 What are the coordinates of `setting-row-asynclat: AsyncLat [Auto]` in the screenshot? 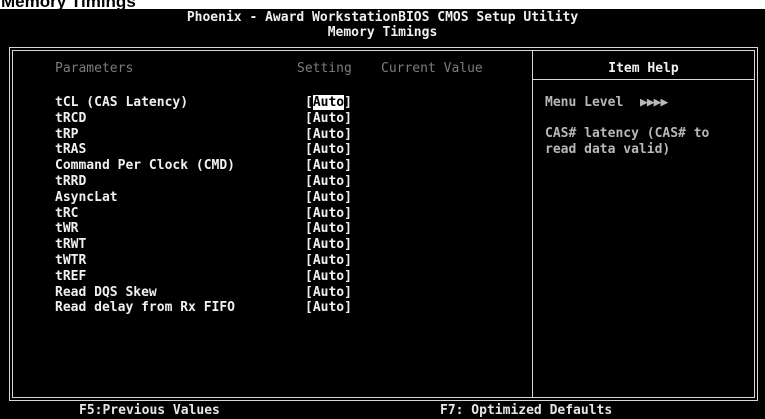 It's located at (290, 198).